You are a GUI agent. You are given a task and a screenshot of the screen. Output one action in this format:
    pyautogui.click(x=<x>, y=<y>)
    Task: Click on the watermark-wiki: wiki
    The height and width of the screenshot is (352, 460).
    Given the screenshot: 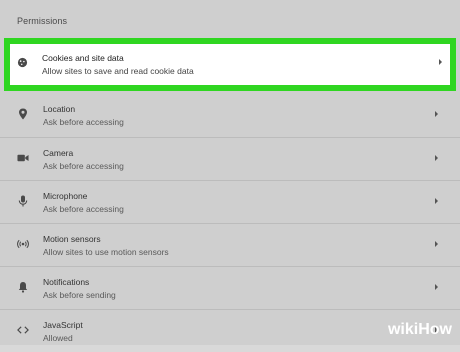 What is the action you would take?
    pyautogui.click(x=403, y=329)
    